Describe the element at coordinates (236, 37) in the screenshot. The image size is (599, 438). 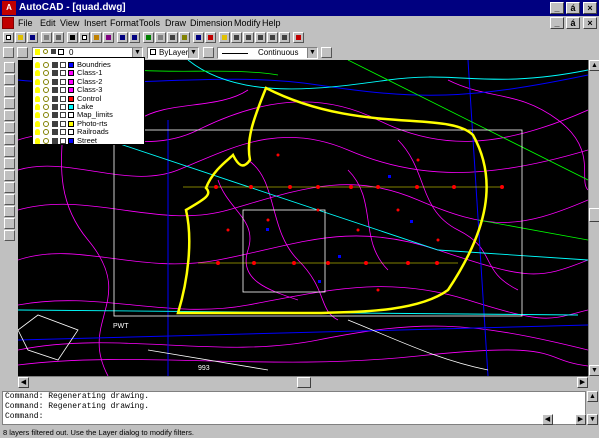
I see `zoom-realtime-icon` at that location.